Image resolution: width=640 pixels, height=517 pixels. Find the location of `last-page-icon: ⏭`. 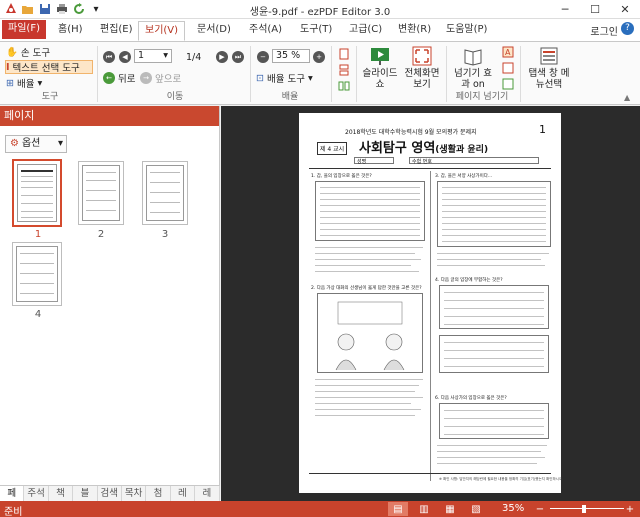

last-page-icon: ⏭ is located at coordinates (238, 57).